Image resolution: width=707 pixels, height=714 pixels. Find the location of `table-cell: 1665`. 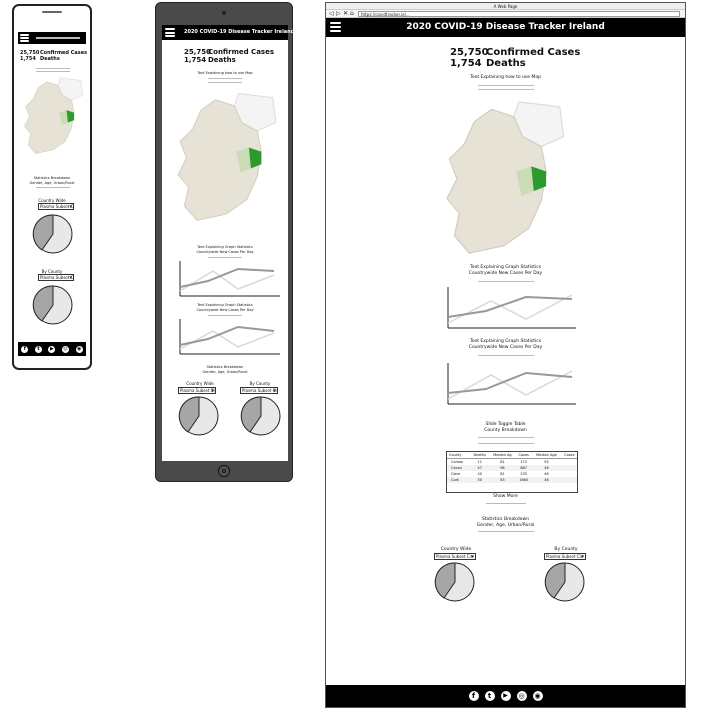

table-cell: 1665 is located at coordinates (524, 480).